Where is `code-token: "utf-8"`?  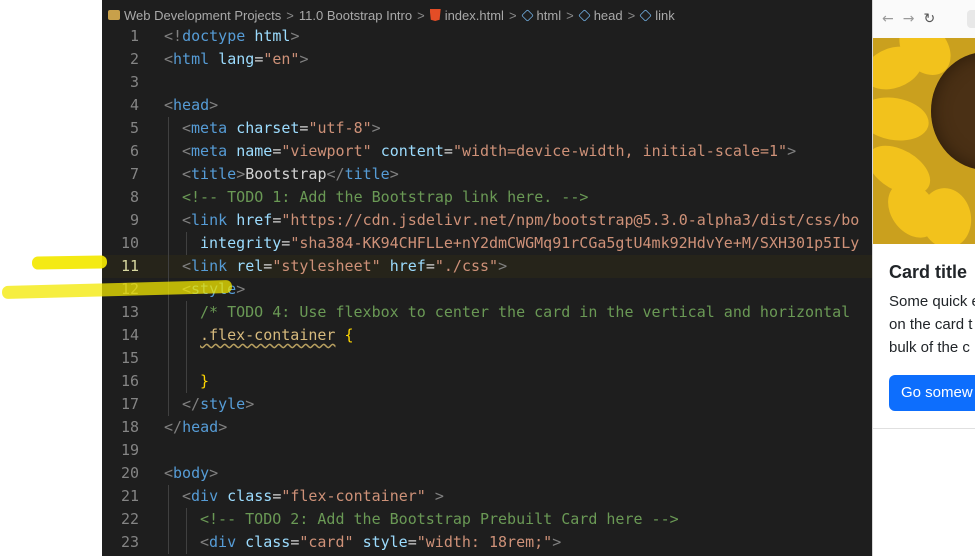 code-token: "utf-8" is located at coordinates (340, 128).